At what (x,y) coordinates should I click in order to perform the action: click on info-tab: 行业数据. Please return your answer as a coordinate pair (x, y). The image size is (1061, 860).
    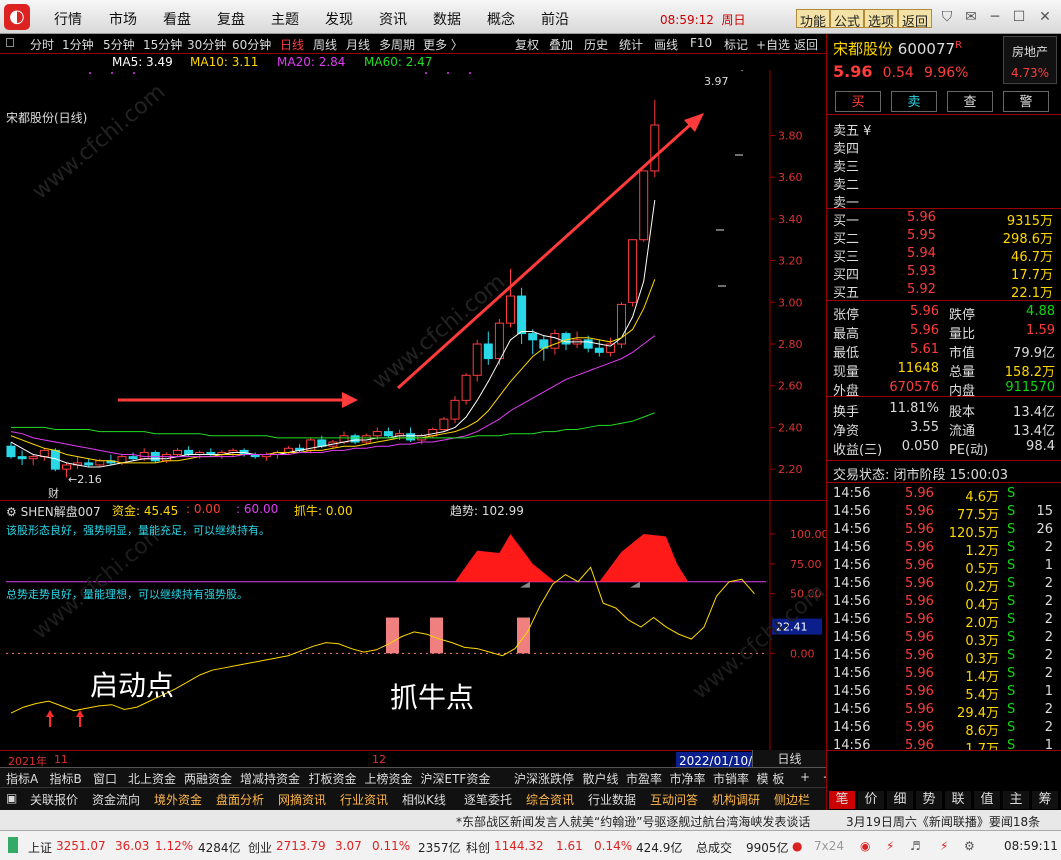
    Looking at the image, I should click on (612, 799).